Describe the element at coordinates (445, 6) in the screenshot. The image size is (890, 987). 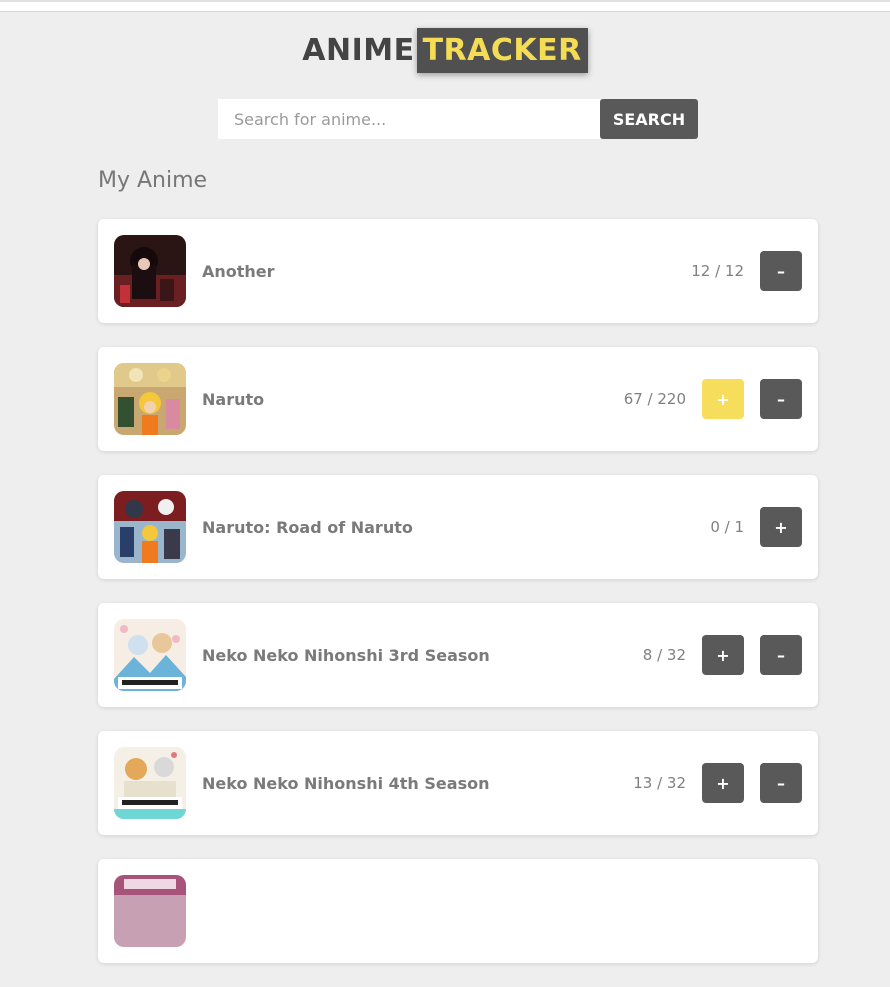
I see `browser-top-strip` at that location.